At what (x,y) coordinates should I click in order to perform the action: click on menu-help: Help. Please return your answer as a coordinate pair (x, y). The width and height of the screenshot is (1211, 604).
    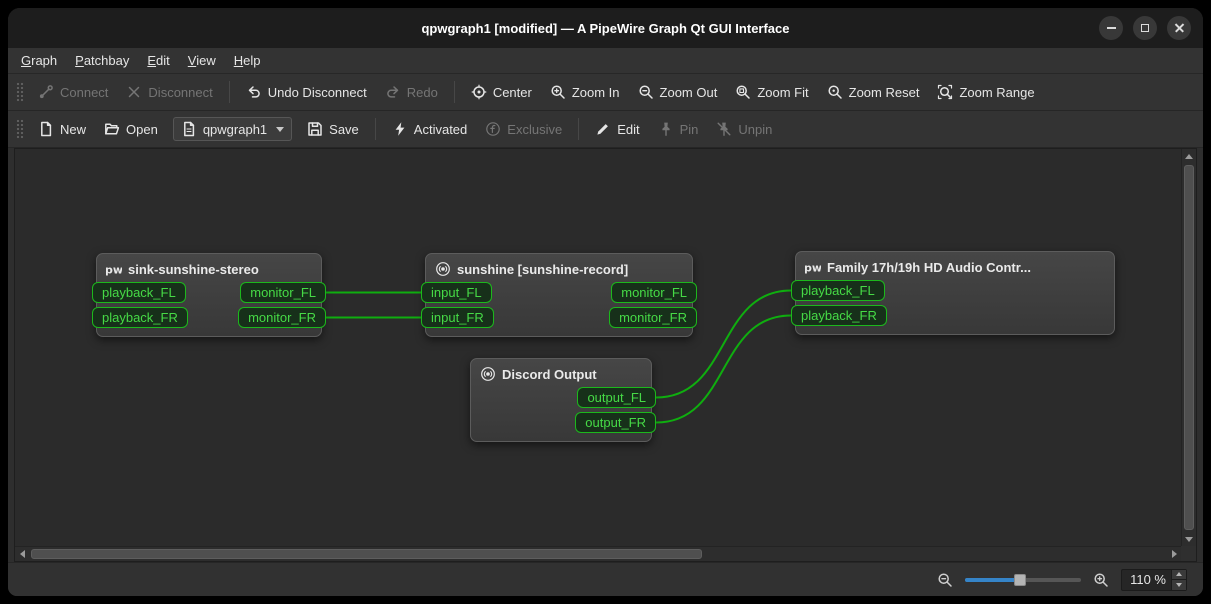
    Looking at the image, I should click on (247, 60).